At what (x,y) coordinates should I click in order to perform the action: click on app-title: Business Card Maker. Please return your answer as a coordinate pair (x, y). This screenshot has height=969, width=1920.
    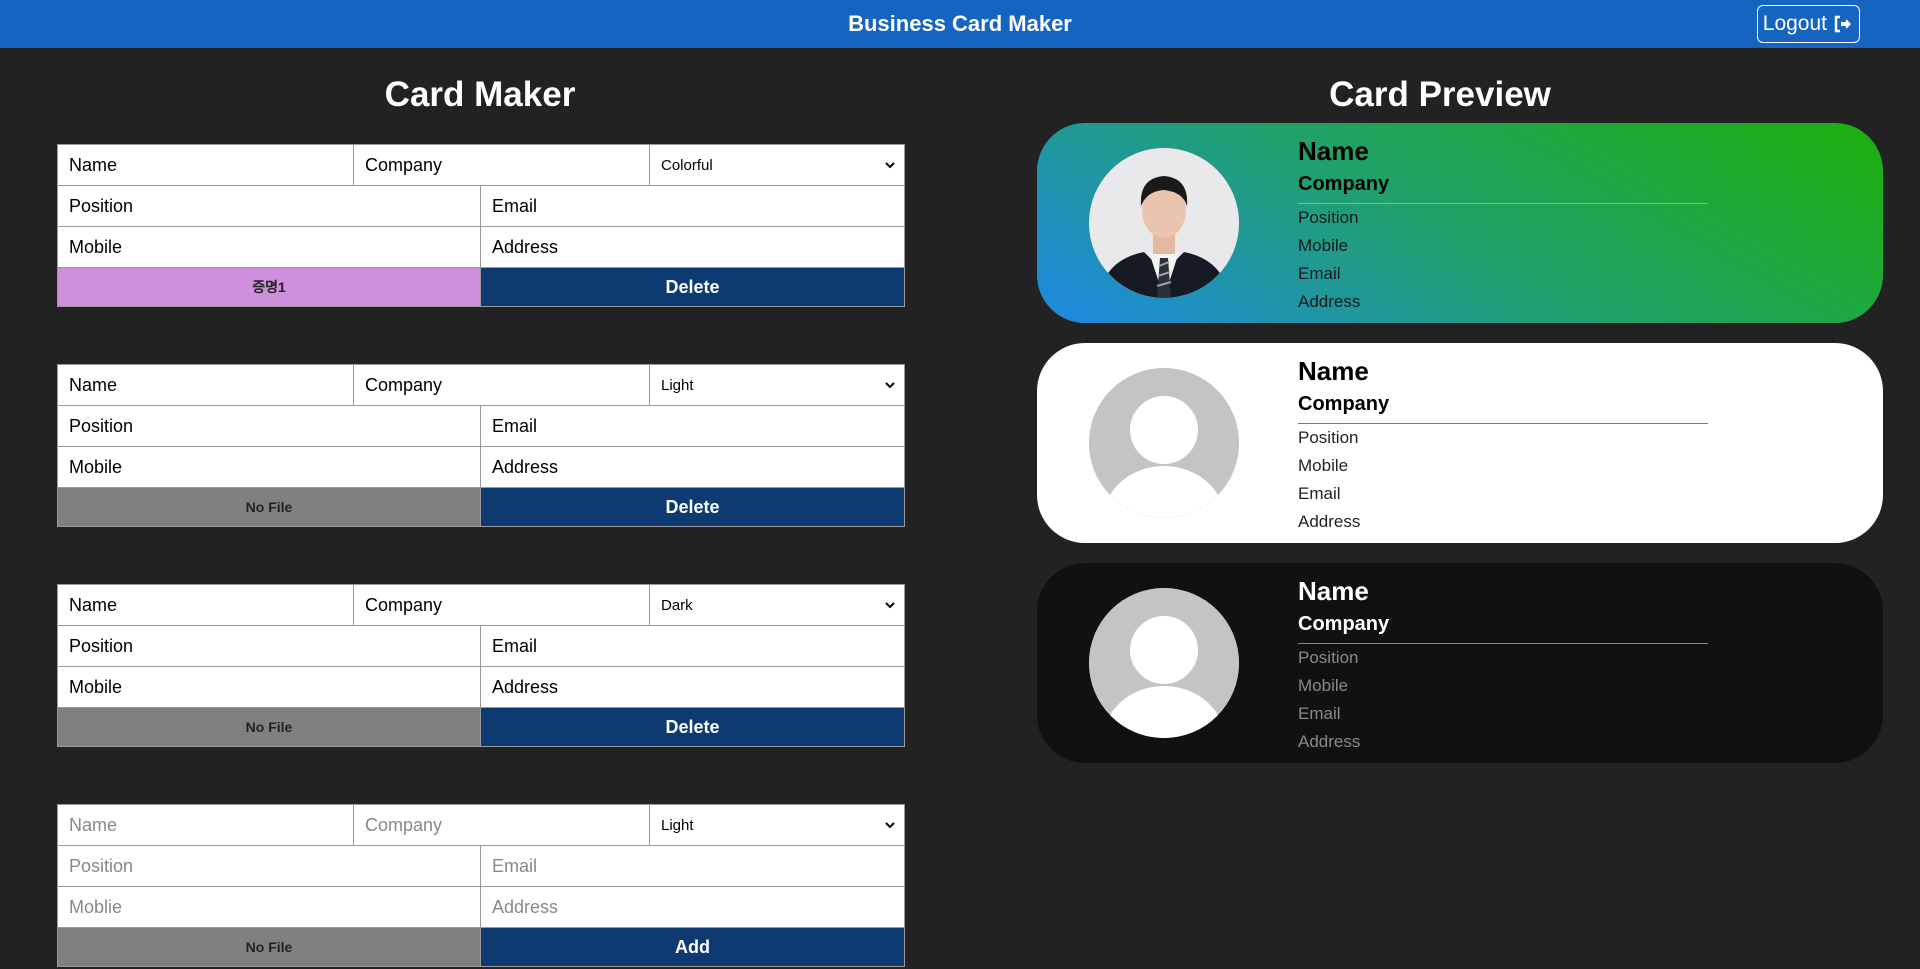
    Looking at the image, I should click on (960, 23).